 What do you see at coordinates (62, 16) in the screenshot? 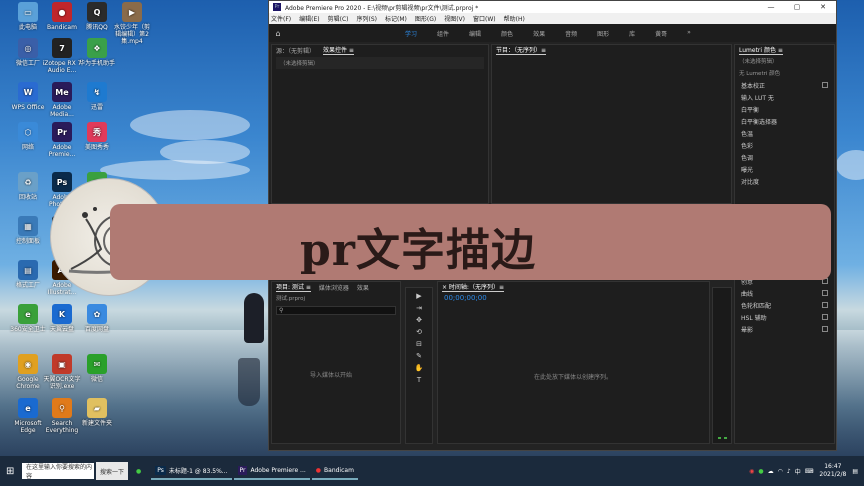
I see `desktop-icon-bandicam: ● Bandicam` at bounding box center [62, 16].